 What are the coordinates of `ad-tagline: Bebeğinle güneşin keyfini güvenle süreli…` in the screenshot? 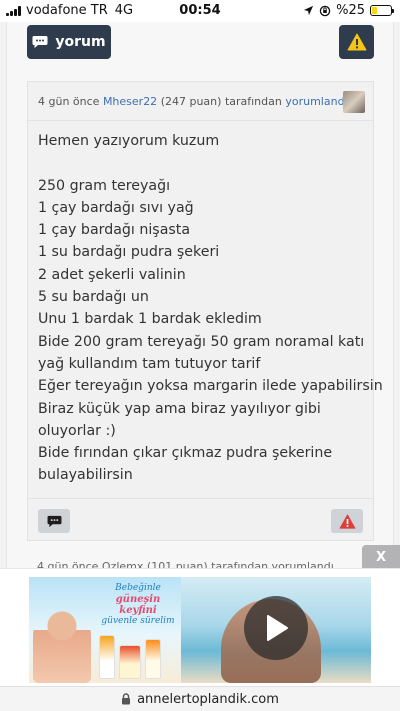 It's located at (138, 605).